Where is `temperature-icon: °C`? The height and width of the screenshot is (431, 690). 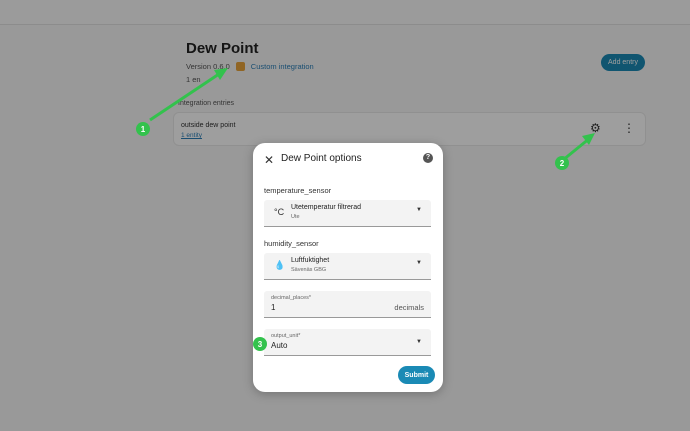 temperature-icon: °C is located at coordinates (279, 212).